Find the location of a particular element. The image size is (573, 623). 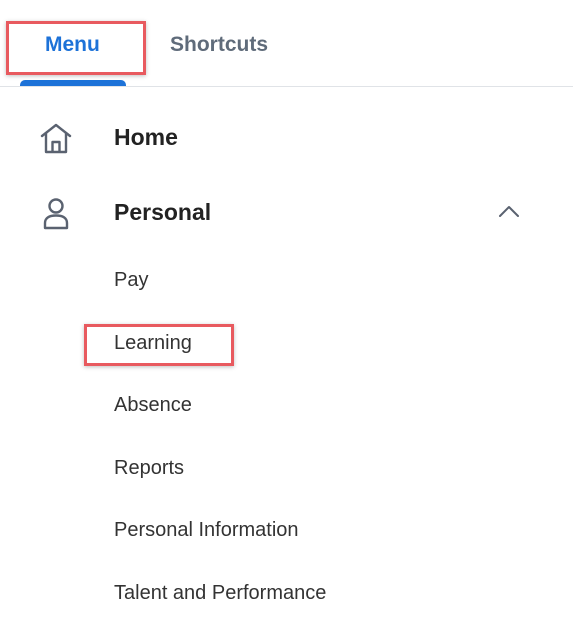

home-icon is located at coordinates (56, 138).